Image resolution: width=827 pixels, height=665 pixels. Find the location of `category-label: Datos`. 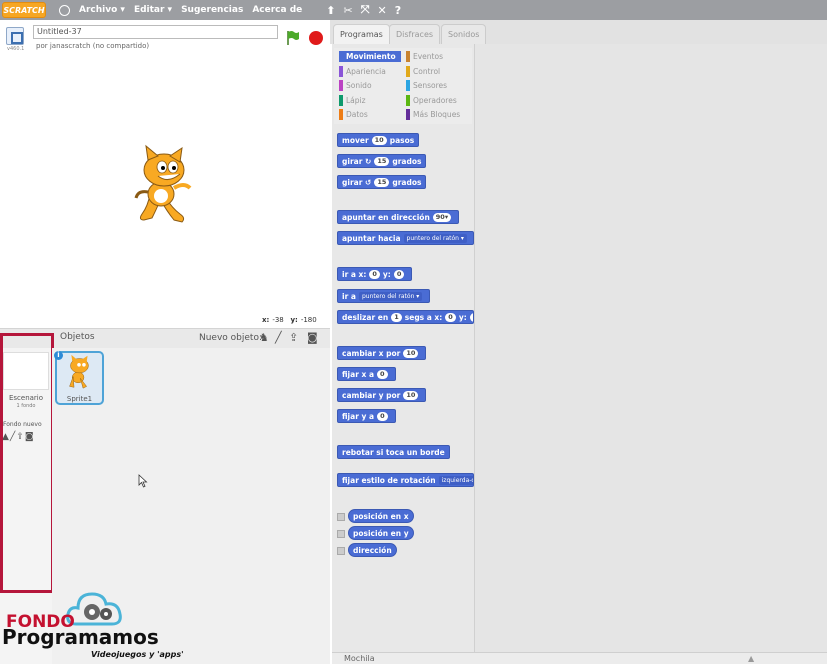

category-label: Datos is located at coordinates (357, 114).